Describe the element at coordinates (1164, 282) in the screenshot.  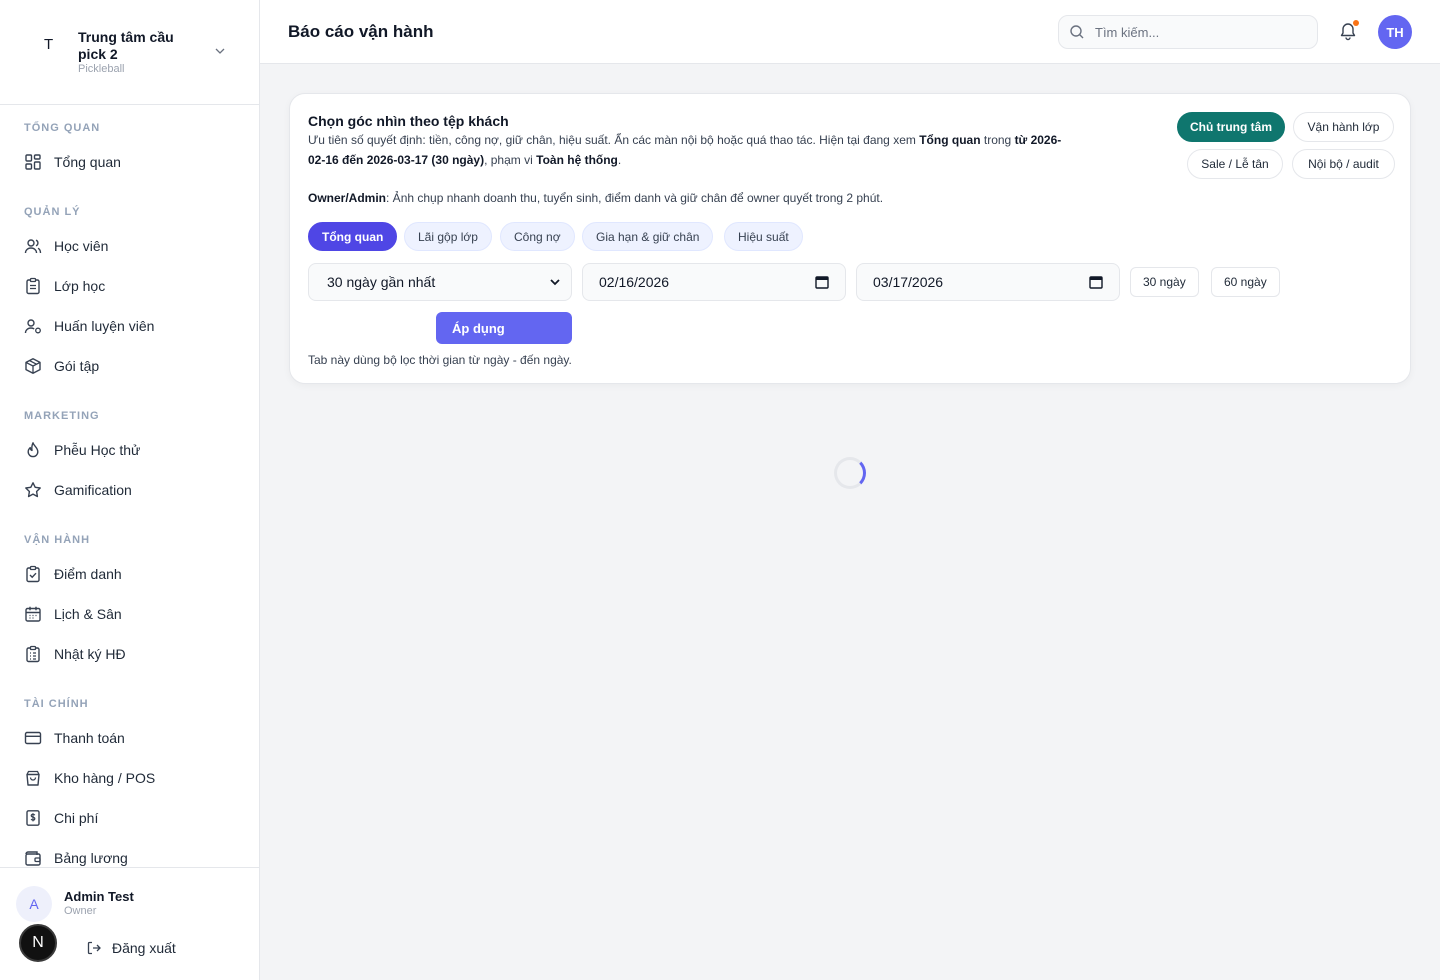
I see `quick-range-30-button: 30 ngày` at that location.